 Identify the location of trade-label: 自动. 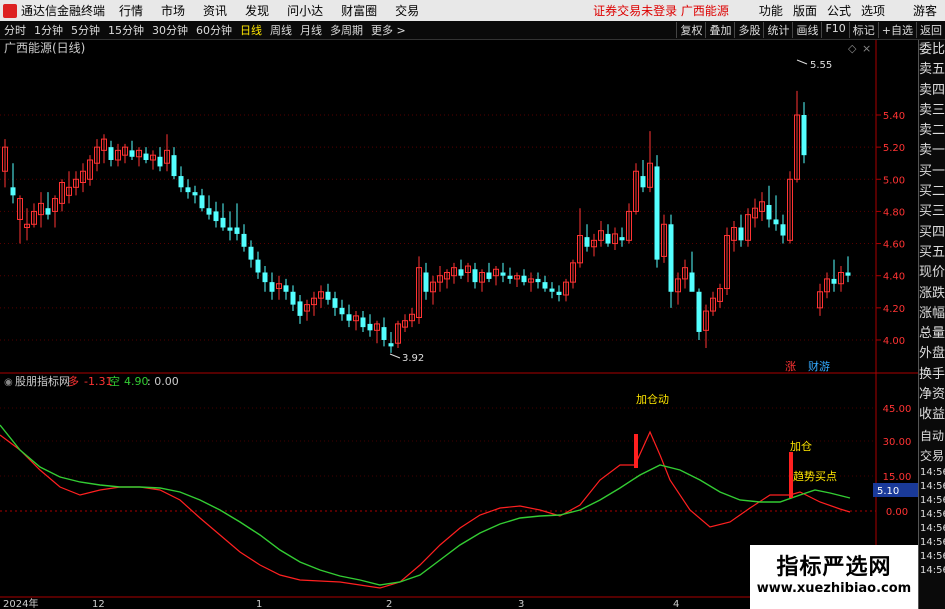
(932, 436).